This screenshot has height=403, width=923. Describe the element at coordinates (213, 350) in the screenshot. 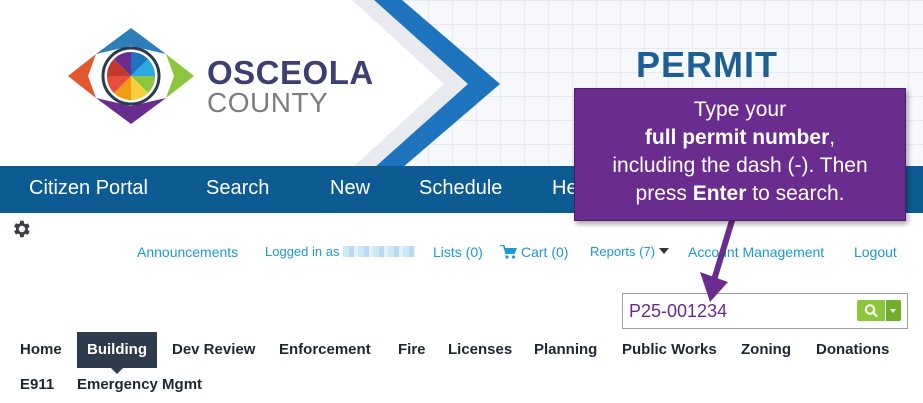

I see `tab-dev-review: Dev Review` at that location.